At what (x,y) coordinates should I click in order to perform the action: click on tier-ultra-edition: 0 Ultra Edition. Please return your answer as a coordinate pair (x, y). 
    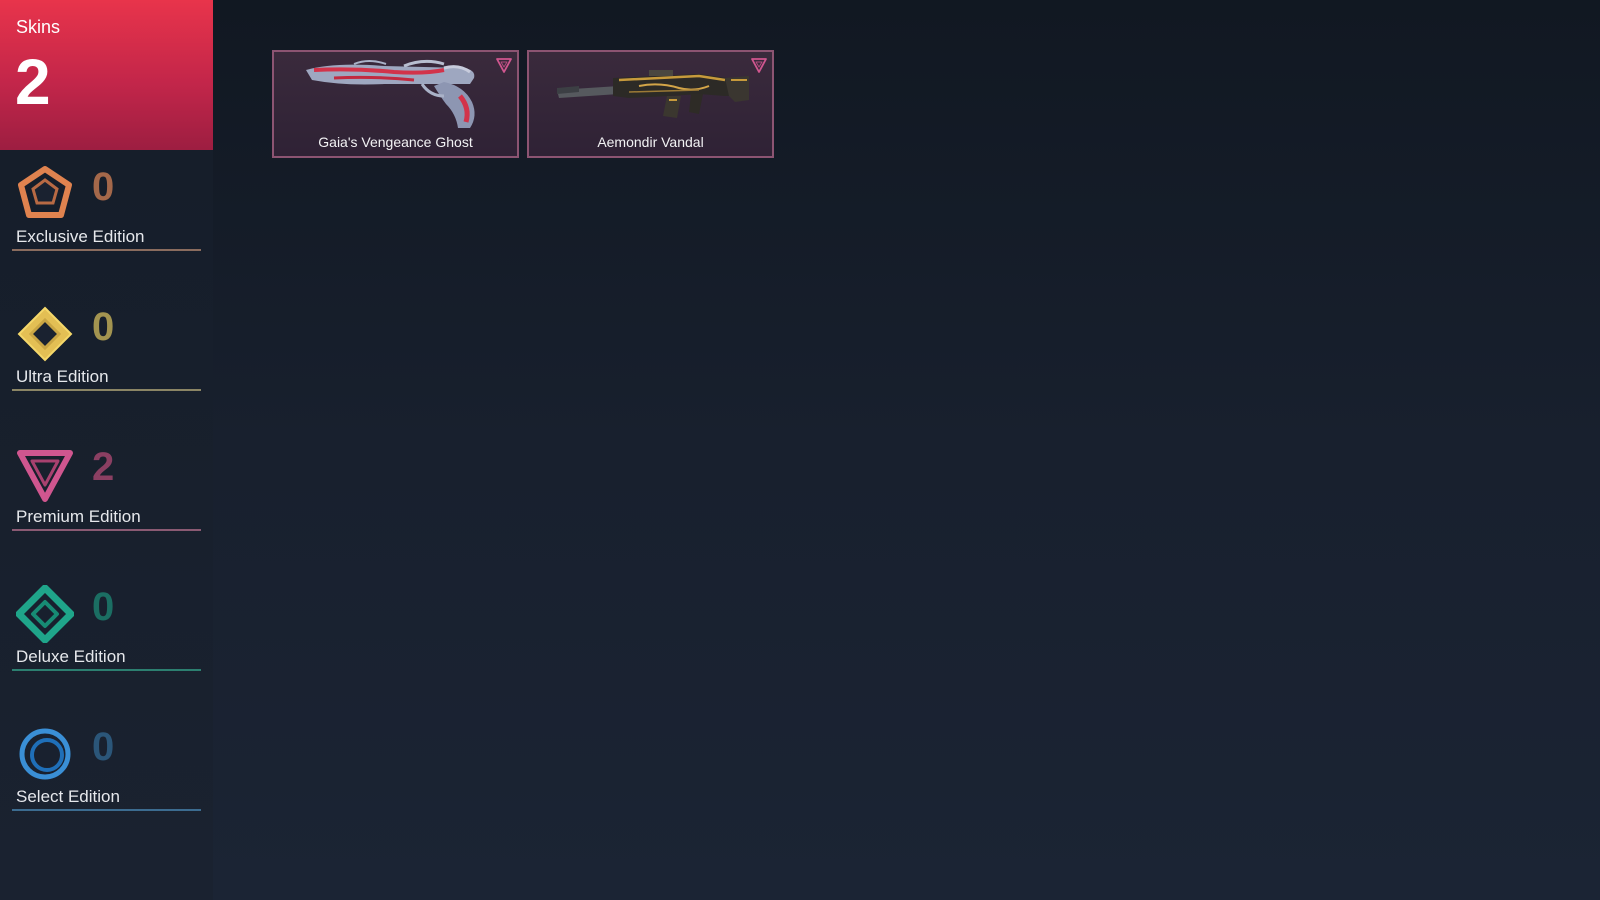
    Looking at the image, I should click on (106, 355).